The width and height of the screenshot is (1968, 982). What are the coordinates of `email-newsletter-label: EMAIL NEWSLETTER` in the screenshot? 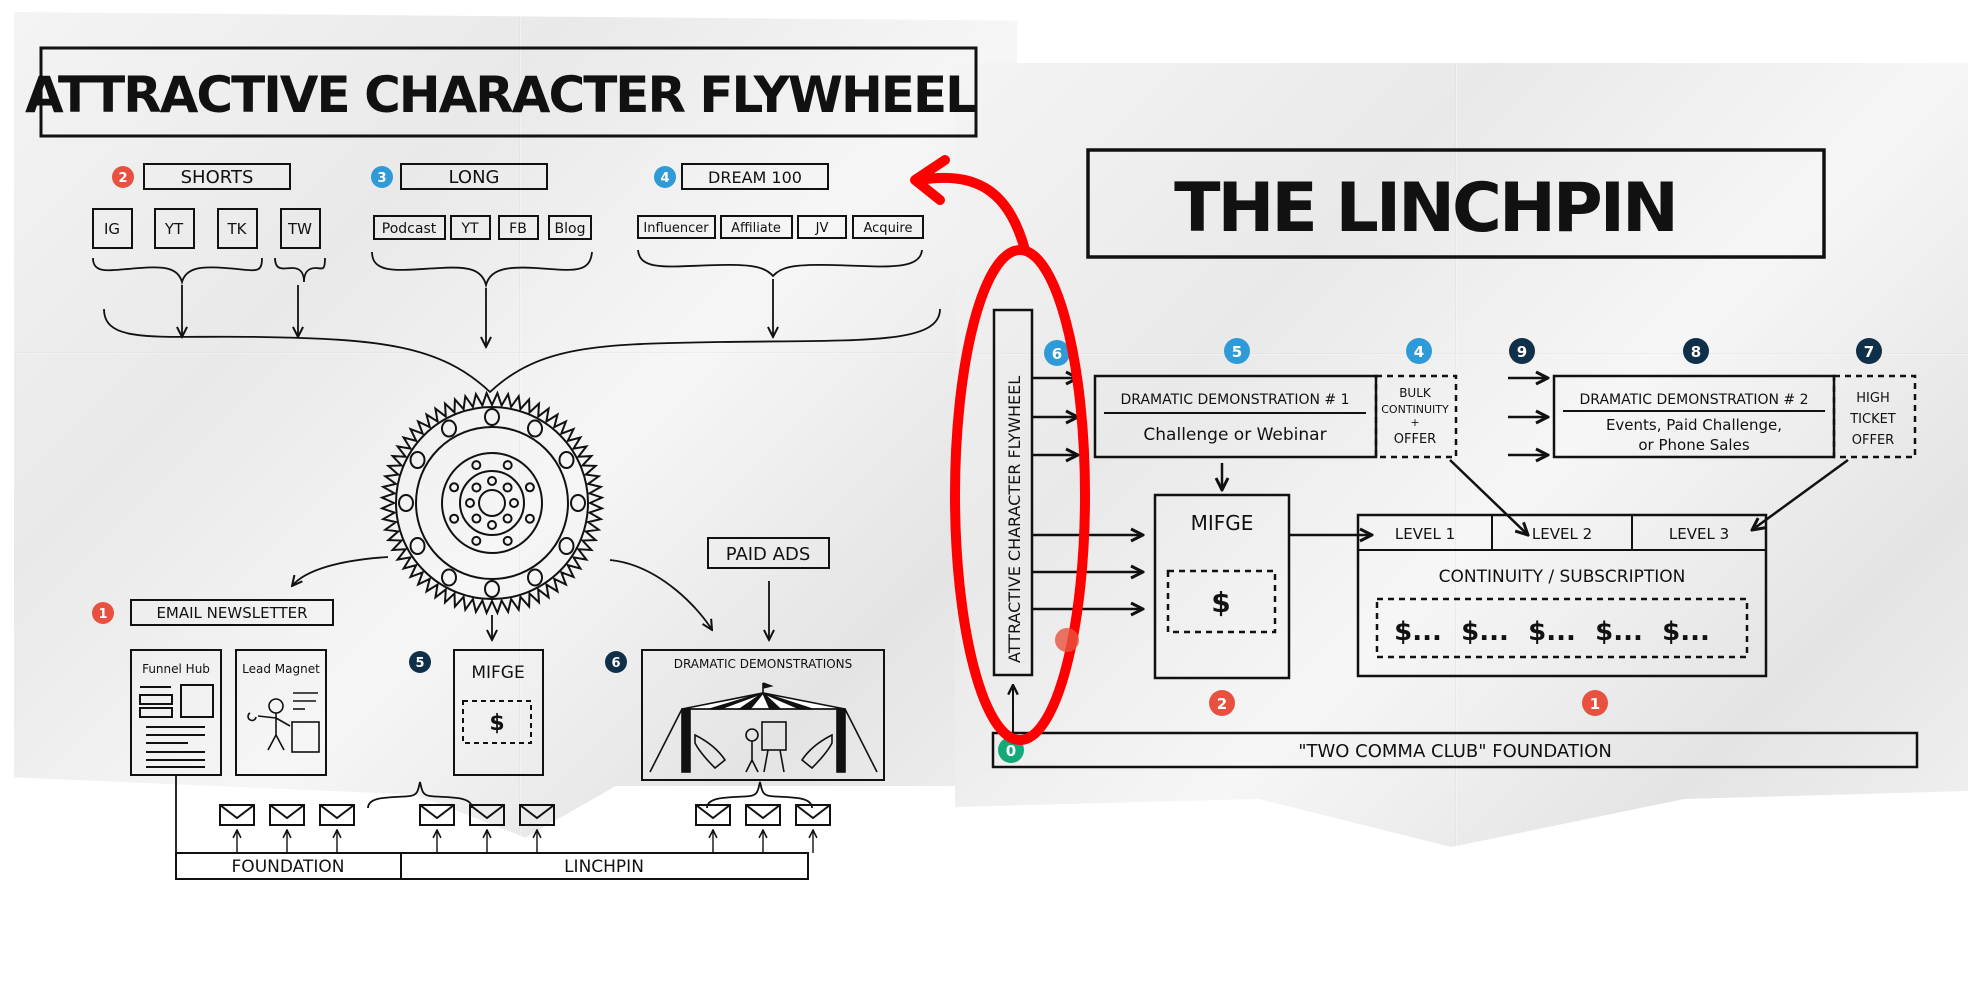 It's located at (231, 613).